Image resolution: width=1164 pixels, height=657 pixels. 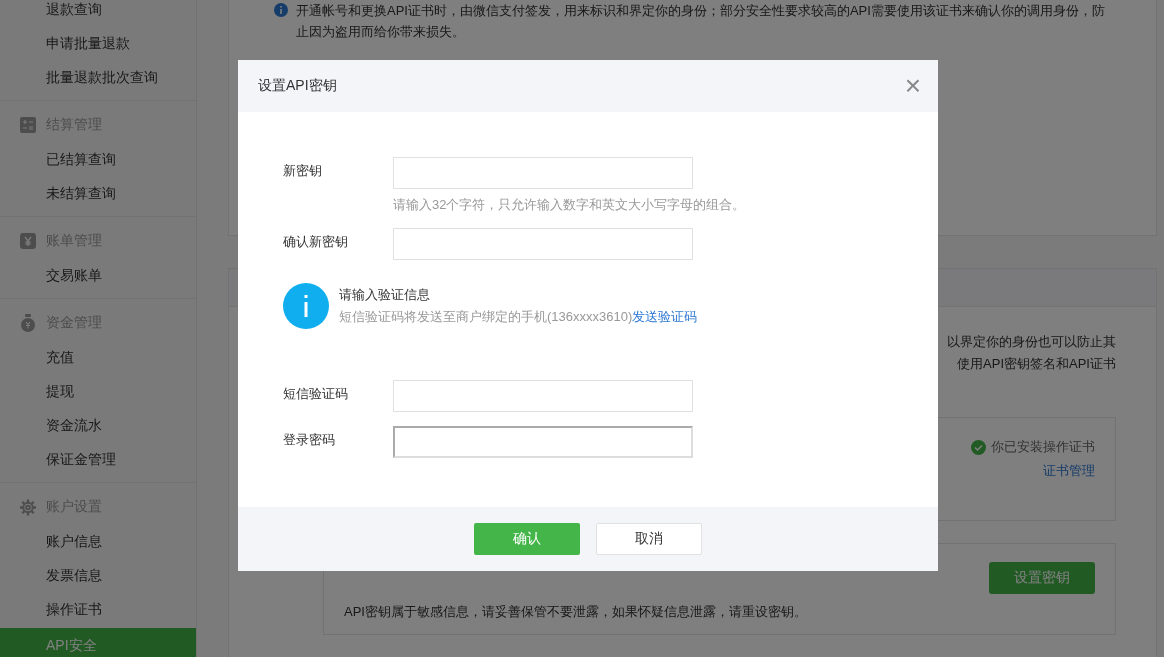 What do you see at coordinates (98, 391) in the screenshot?
I see `sidebar-item: 提现` at bounding box center [98, 391].